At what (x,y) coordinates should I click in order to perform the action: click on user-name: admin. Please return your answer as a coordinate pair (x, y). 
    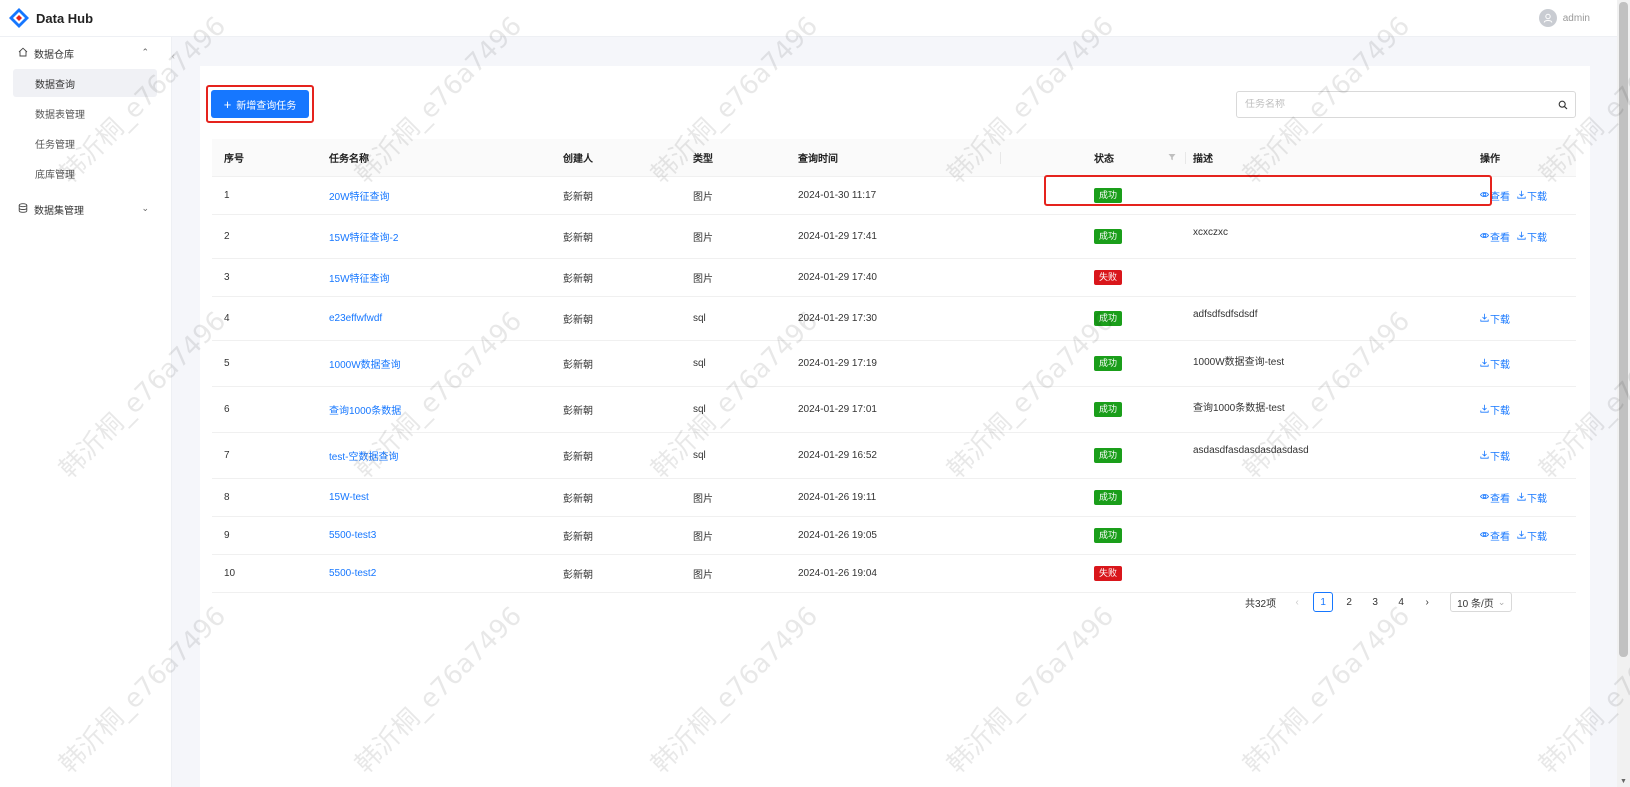
    Looking at the image, I should click on (1576, 18).